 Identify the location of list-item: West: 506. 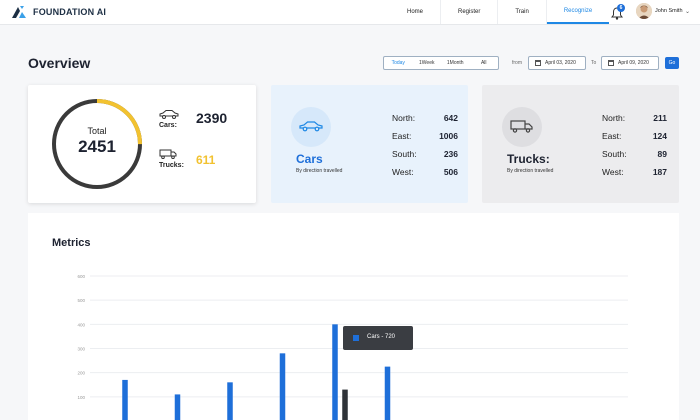
(425, 172).